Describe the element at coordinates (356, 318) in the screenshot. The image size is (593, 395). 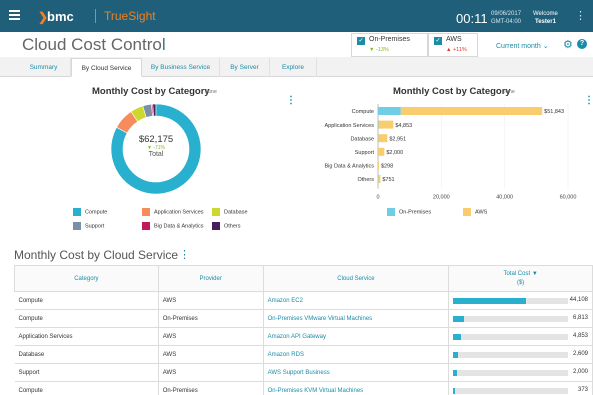
I see `cell-cloud-service: On-Premises VMware Virtual Machines` at that location.